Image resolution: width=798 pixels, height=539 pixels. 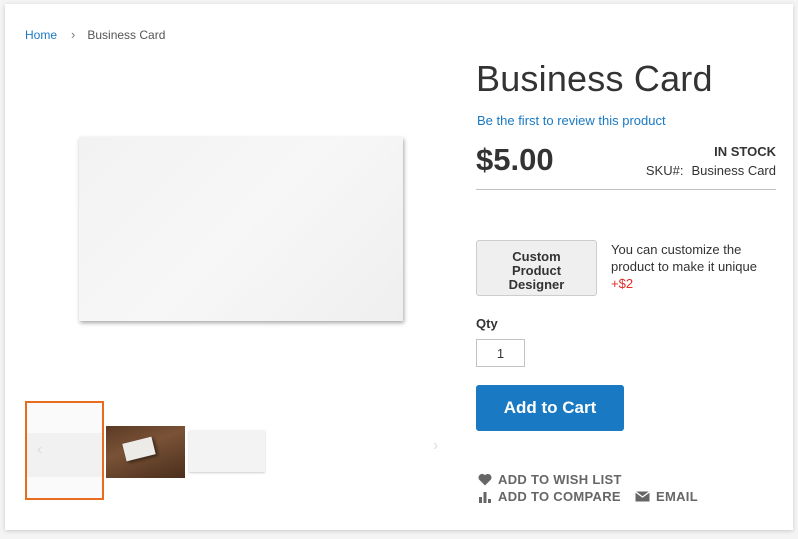 What do you see at coordinates (571, 120) in the screenshot?
I see `review-link: Be the first to review this product` at bounding box center [571, 120].